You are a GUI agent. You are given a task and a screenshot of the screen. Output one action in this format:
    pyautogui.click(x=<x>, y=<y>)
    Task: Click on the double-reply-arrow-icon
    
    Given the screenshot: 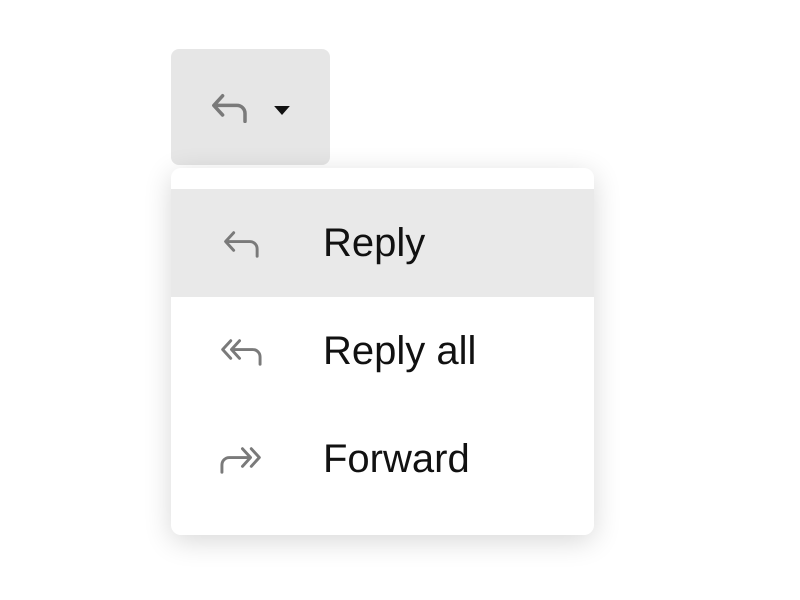 What is the action you would take?
    pyautogui.click(x=241, y=351)
    